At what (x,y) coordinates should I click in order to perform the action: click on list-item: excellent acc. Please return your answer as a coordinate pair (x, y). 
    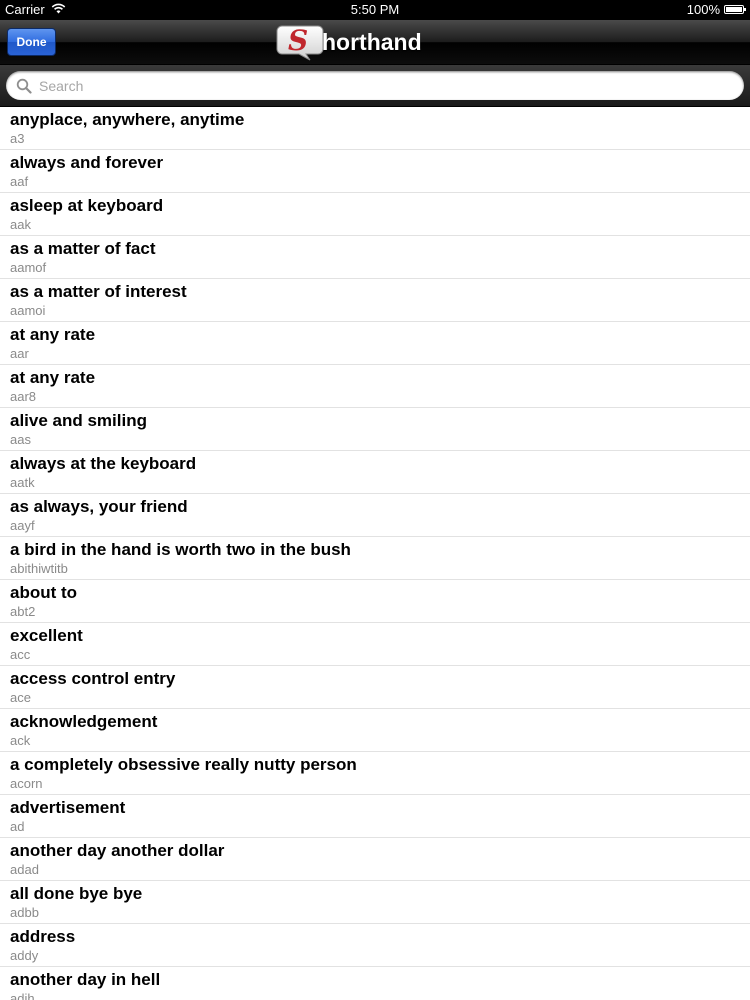
    Looking at the image, I should click on (375, 644).